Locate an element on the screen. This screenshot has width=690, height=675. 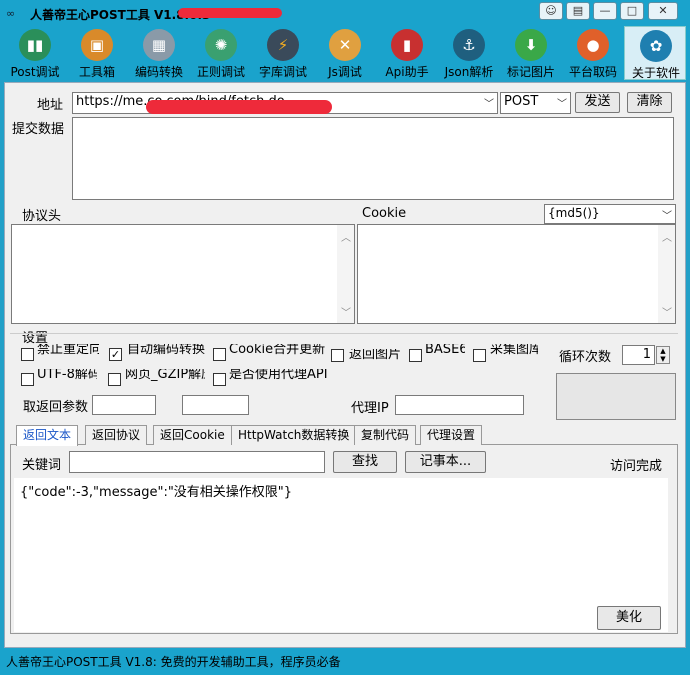
tool-mark-image: ⬇ 标记图片 is located at coordinates (531, 53).